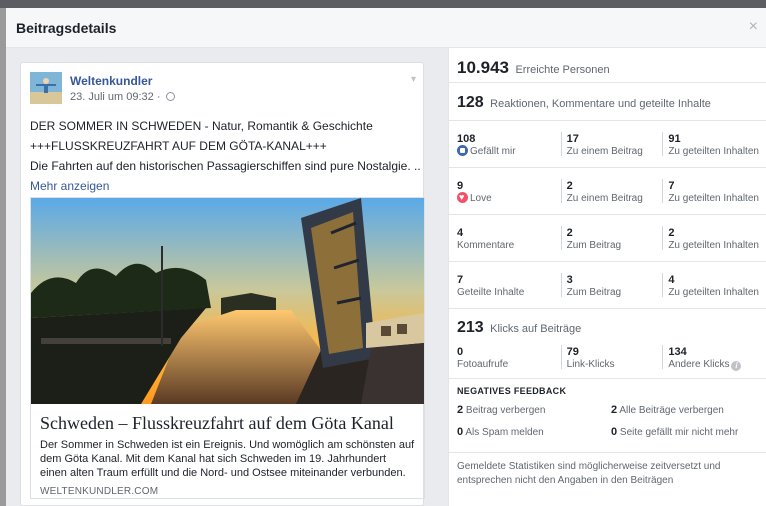  What do you see at coordinates (413, 79) in the screenshot?
I see `chevron-down-icon: ▾` at bounding box center [413, 79].